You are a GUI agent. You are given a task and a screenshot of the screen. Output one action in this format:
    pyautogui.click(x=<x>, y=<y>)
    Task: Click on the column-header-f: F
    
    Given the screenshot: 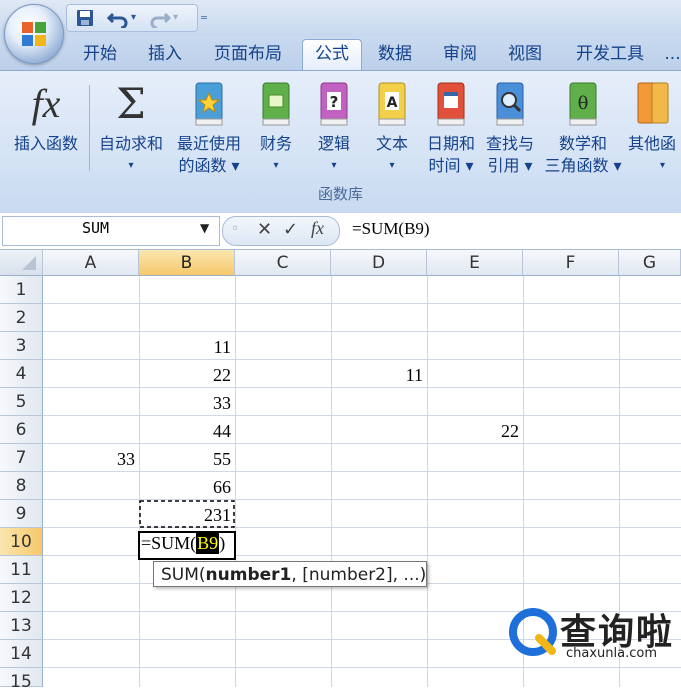 What is the action you would take?
    pyautogui.click(x=571, y=263)
    